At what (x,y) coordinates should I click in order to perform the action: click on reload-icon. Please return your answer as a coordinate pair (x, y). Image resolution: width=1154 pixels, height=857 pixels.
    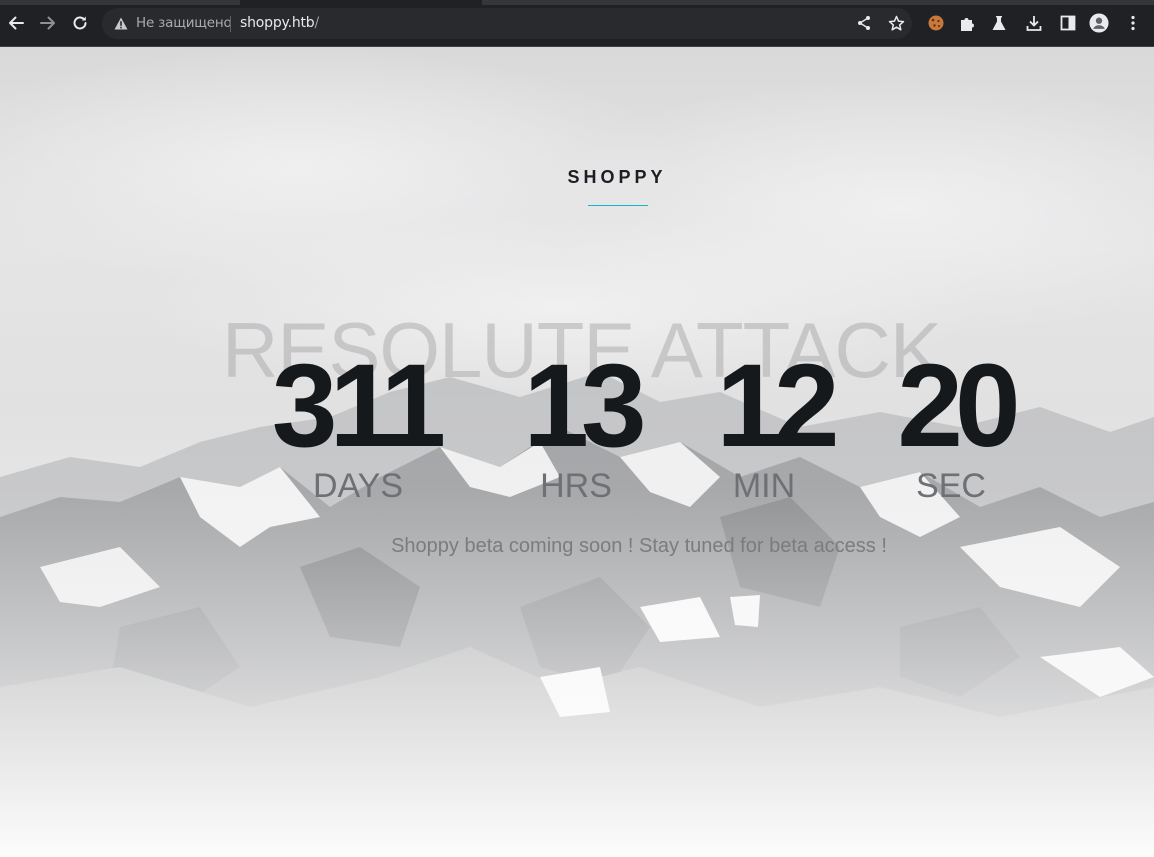
    Looking at the image, I should click on (80, 23).